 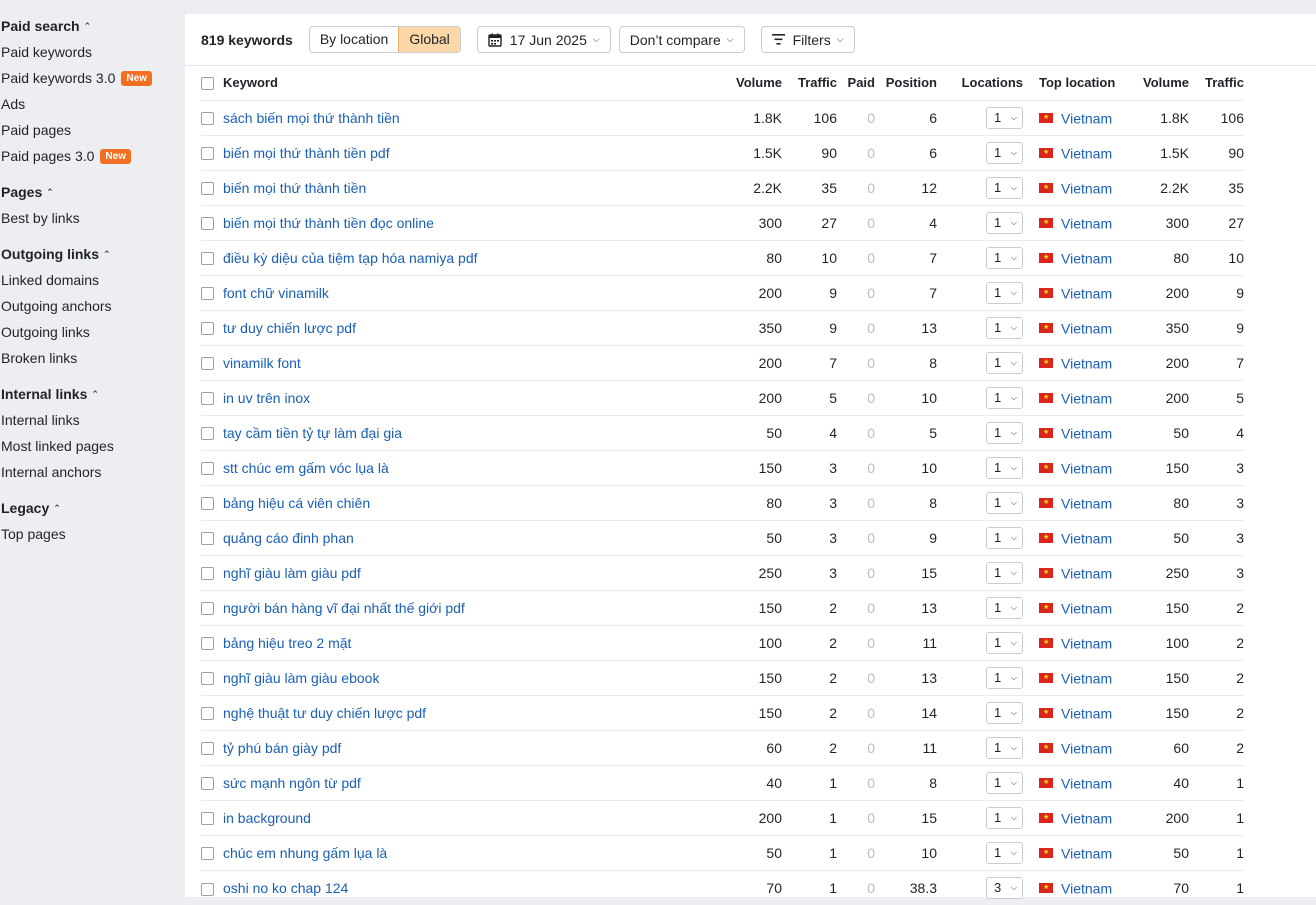 I want to click on keyword-link: quảng cáo đinh phan, so click(x=460, y=537).